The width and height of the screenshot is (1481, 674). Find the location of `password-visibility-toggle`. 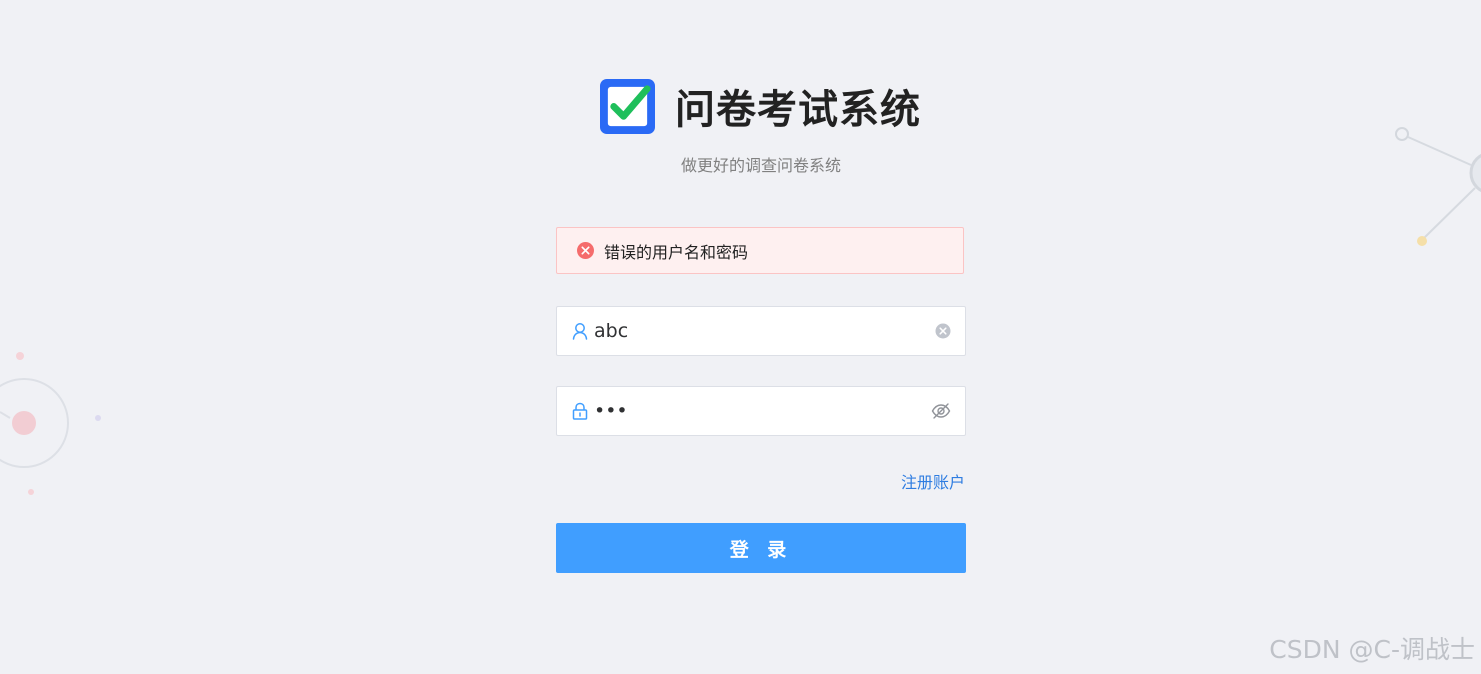

password-visibility-toggle is located at coordinates (941, 411).